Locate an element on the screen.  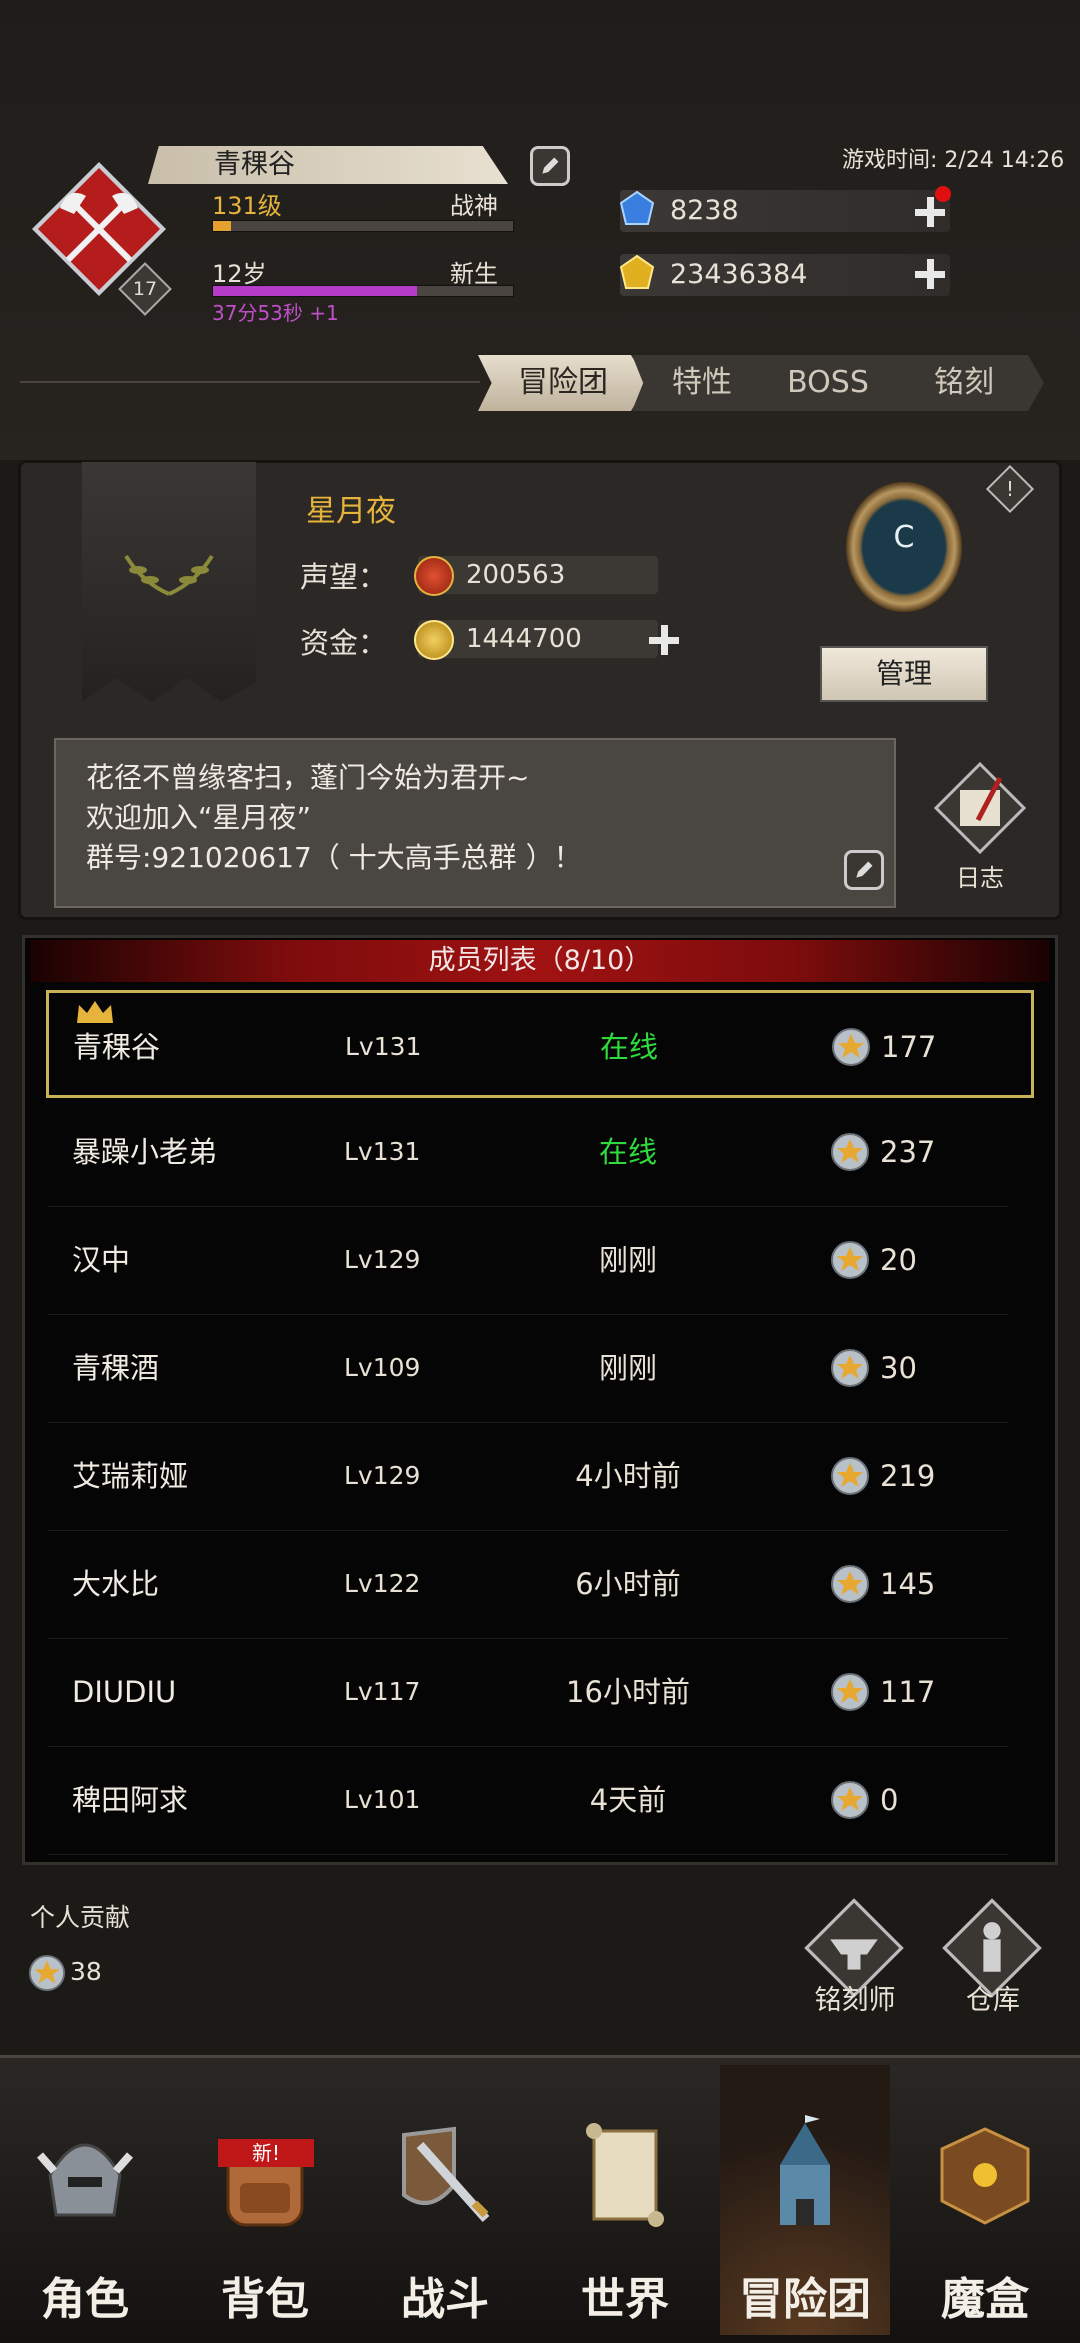
guild-name: 星月夜 is located at coordinates (351, 511).